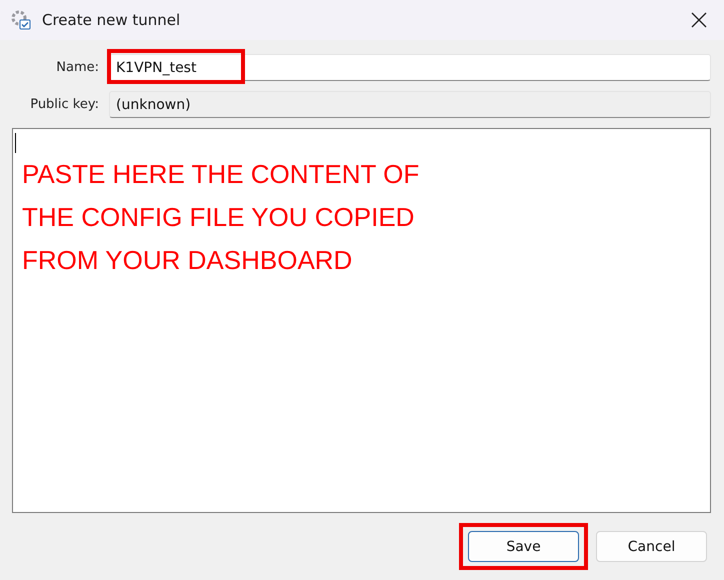 This screenshot has height=580, width=724. What do you see at coordinates (77, 67) in the screenshot?
I see `field-label: Name:` at bounding box center [77, 67].